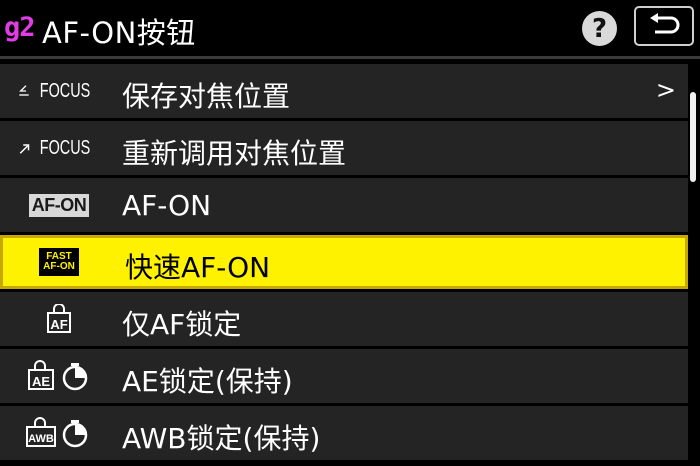 The image size is (700, 466). What do you see at coordinates (344, 433) in the screenshot?
I see `menu-item-awb-lock-hold: AWB AWB锁定(保持)` at bounding box center [344, 433].